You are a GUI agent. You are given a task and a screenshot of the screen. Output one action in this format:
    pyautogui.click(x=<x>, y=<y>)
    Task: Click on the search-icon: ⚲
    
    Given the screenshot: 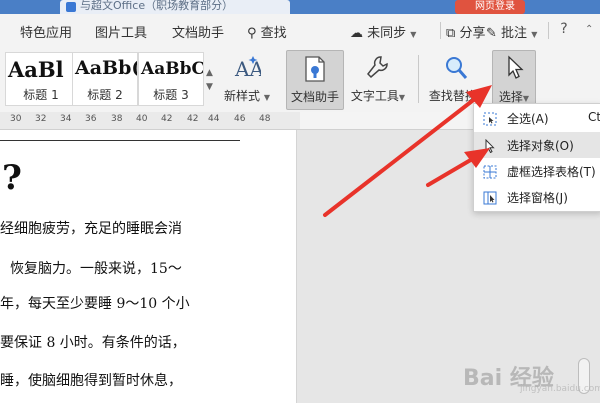 What is the action you would take?
    pyautogui.click(x=252, y=33)
    